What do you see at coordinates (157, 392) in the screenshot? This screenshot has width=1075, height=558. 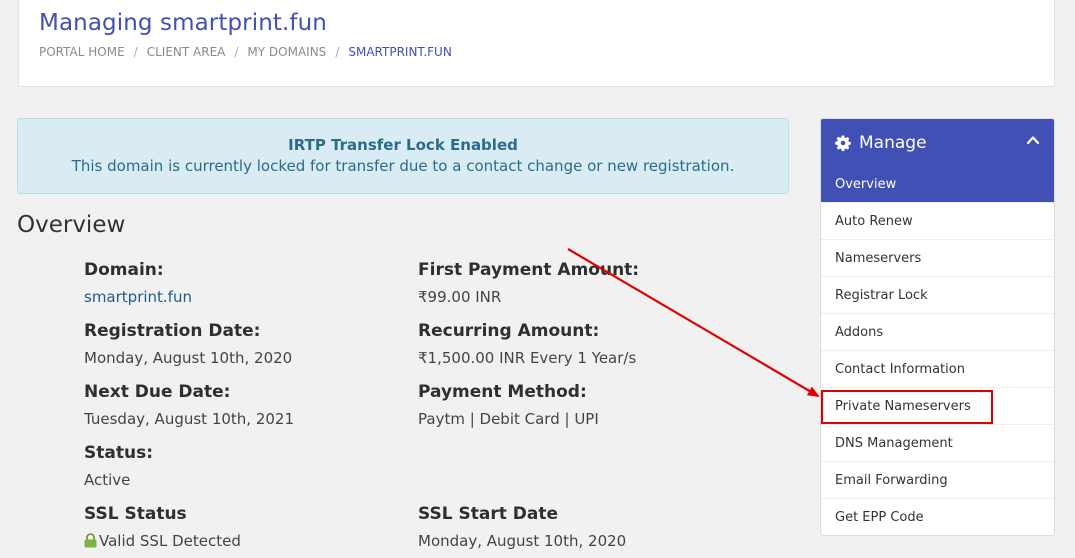 I see `next-due-date-label: Next Due Date:` at bounding box center [157, 392].